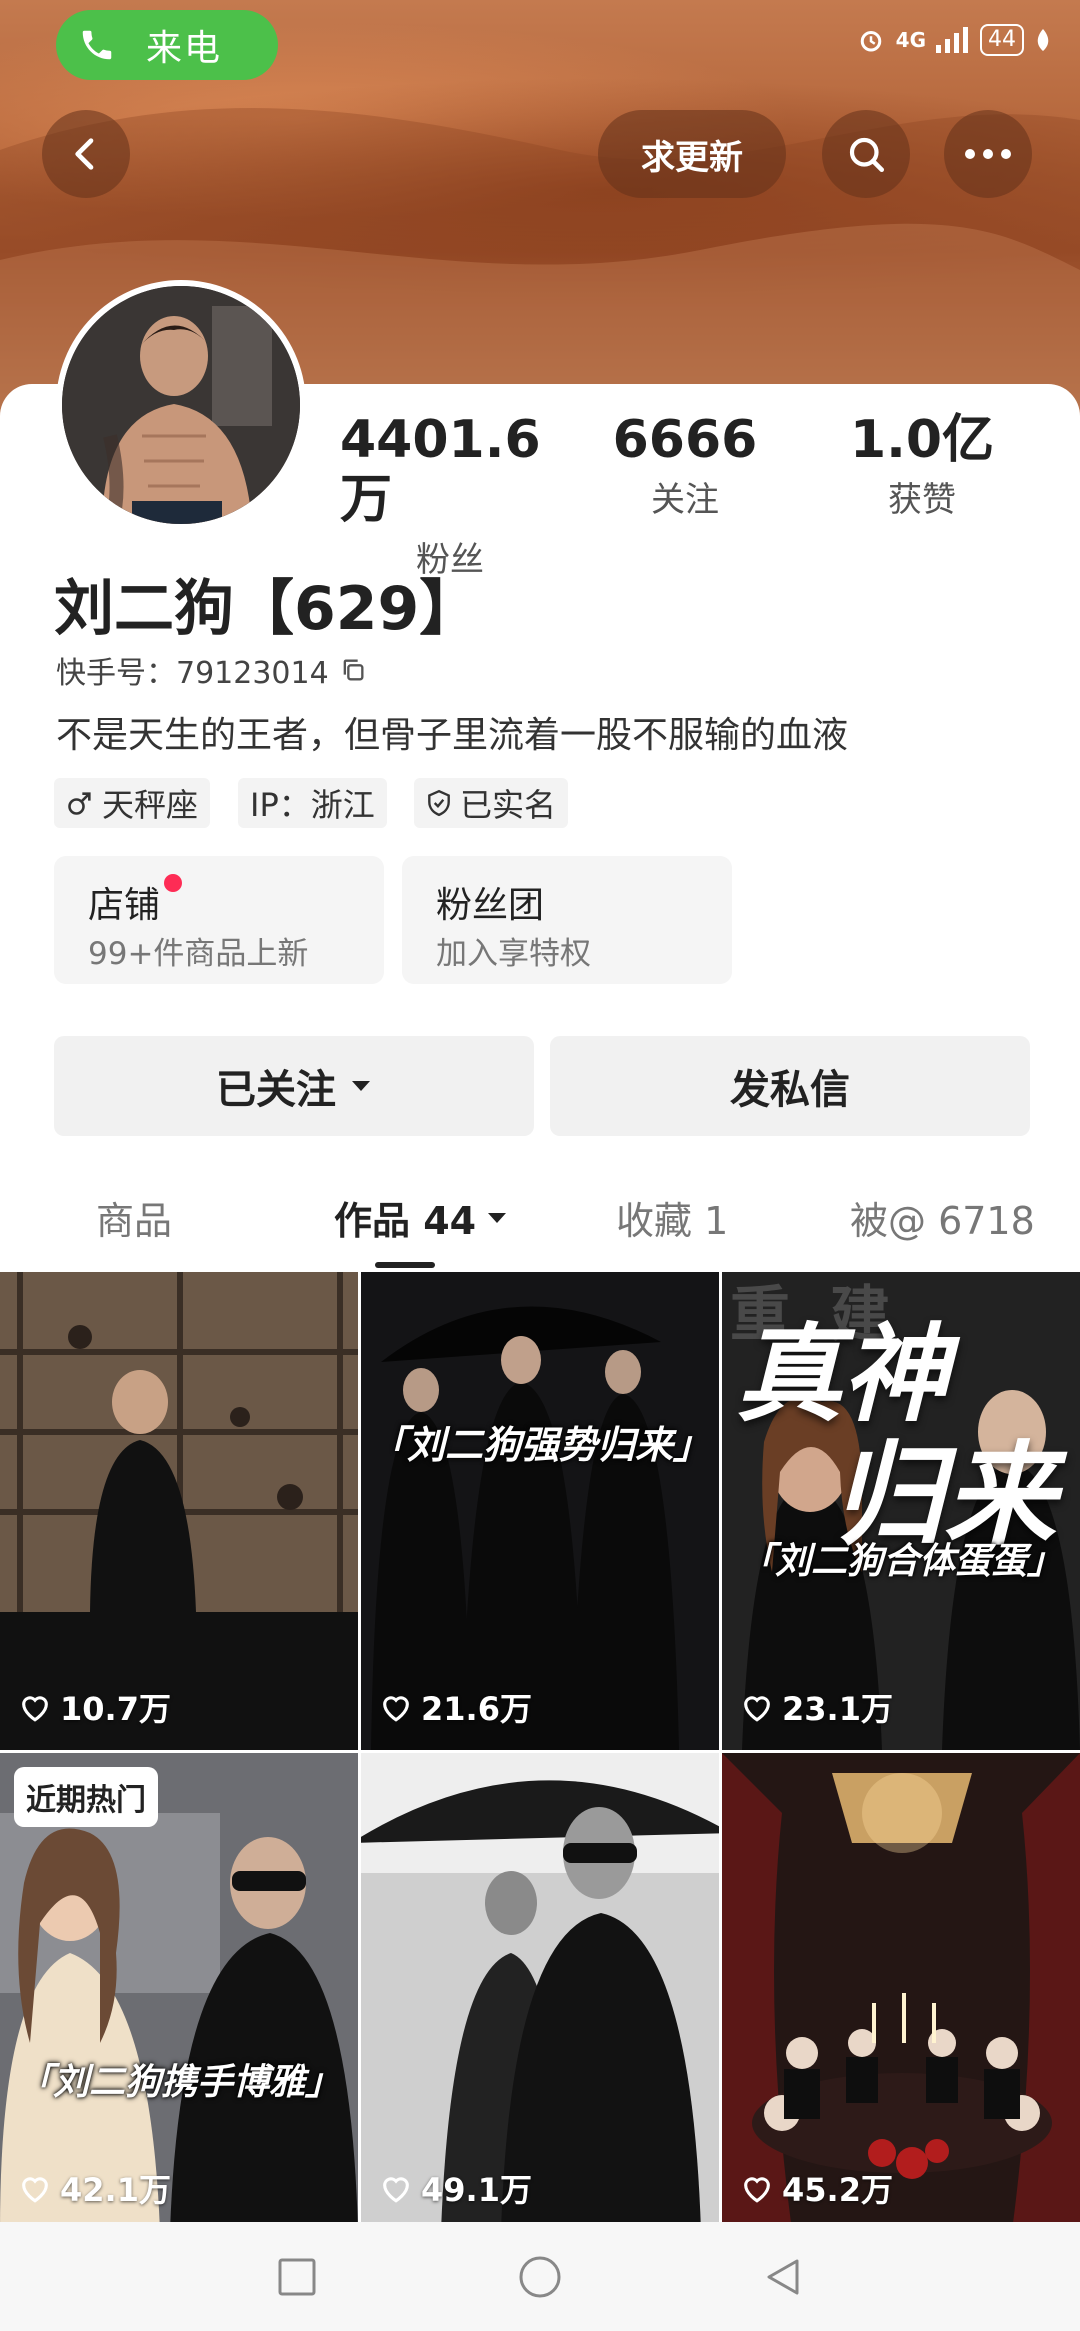 This screenshot has width=1080, height=2331. Describe the element at coordinates (540, 45) in the screenshot. I see `status-bar: 来电 4G 44` at that location.